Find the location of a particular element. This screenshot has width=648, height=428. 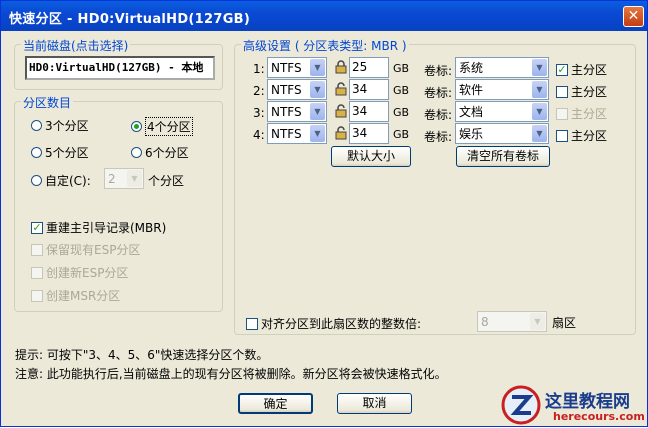

partition-2-volume-select: 软件 ▼ is located at coordinates (502, 89).